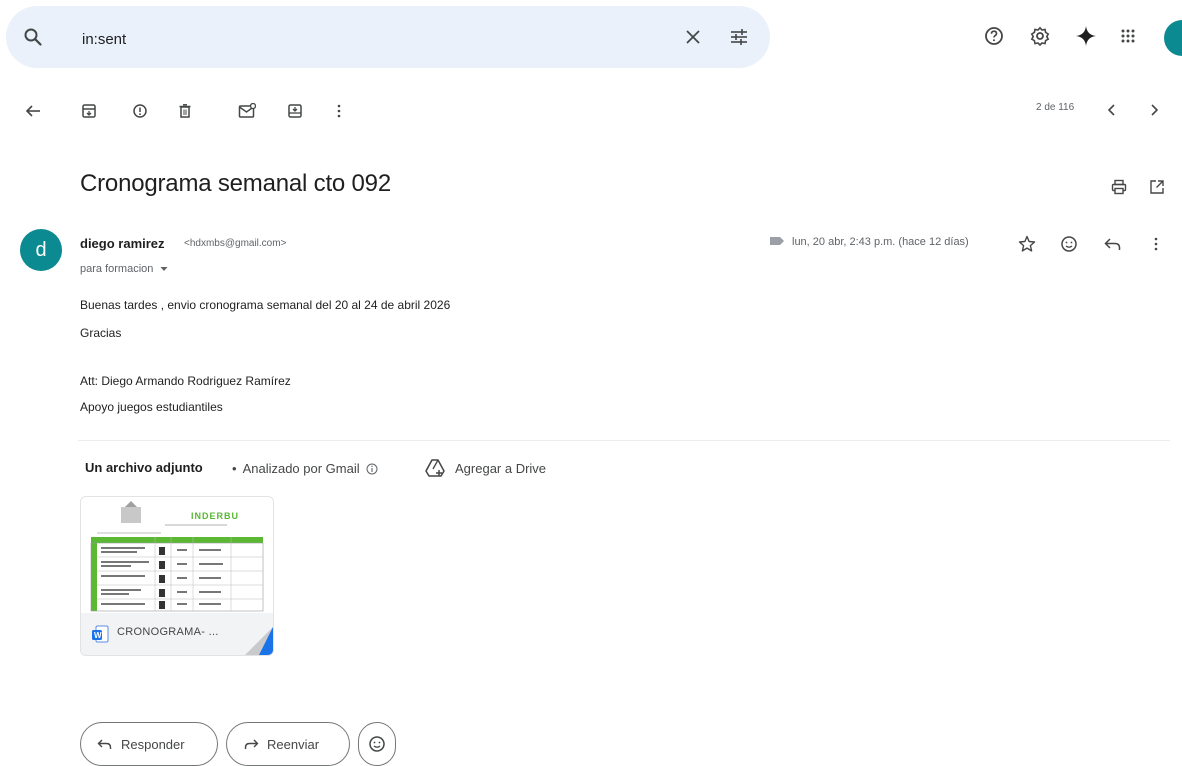 The width and height of the screenshot is (1182, 766). I want to click on forward-button: Reenviar, so click(288, 744).